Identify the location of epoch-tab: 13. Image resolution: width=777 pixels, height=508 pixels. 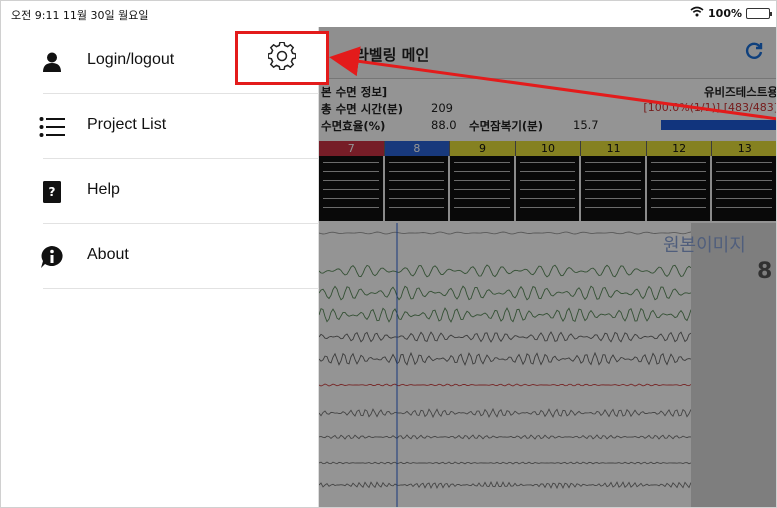
(744, 148).